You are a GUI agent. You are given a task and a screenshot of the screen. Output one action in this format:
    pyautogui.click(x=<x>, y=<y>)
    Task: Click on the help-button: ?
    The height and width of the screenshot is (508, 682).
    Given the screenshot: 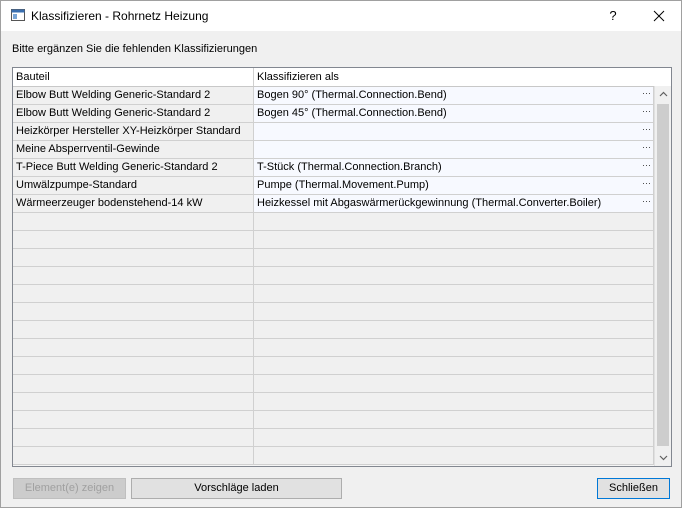 What is the action you would take?
    pyautogui.click(x=613, y=16)
    